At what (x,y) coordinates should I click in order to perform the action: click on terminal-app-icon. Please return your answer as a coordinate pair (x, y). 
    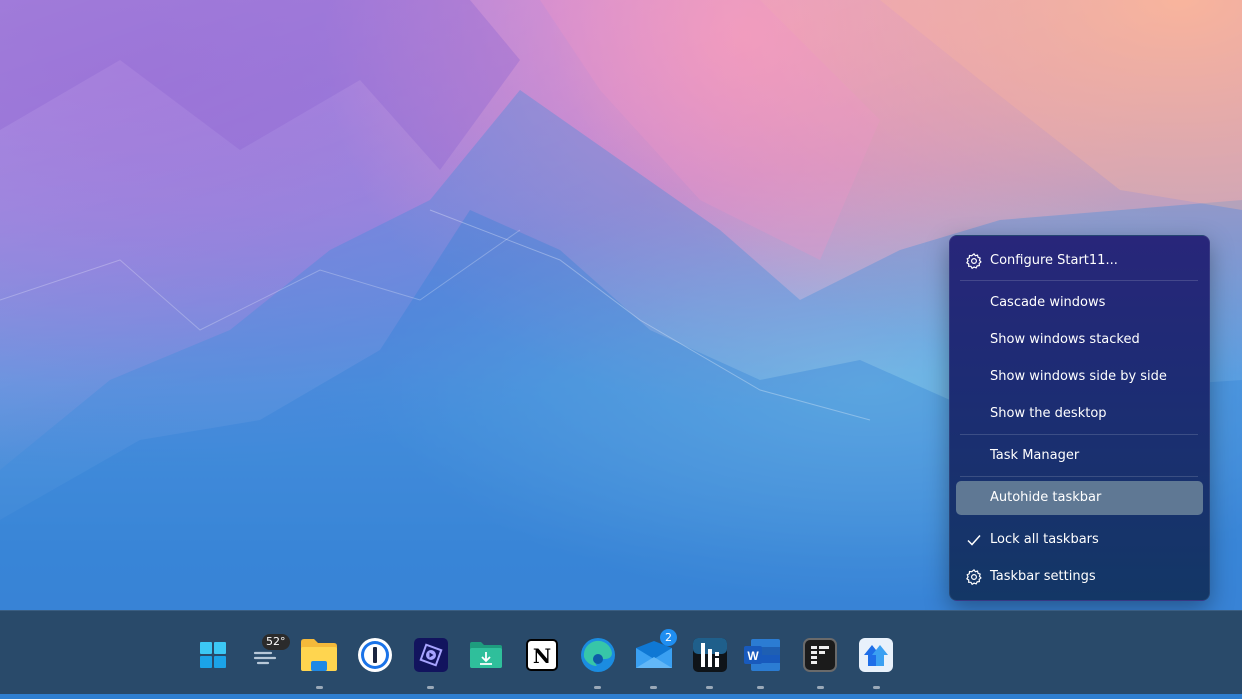
    Looking at the image, I should click on (820, 655).